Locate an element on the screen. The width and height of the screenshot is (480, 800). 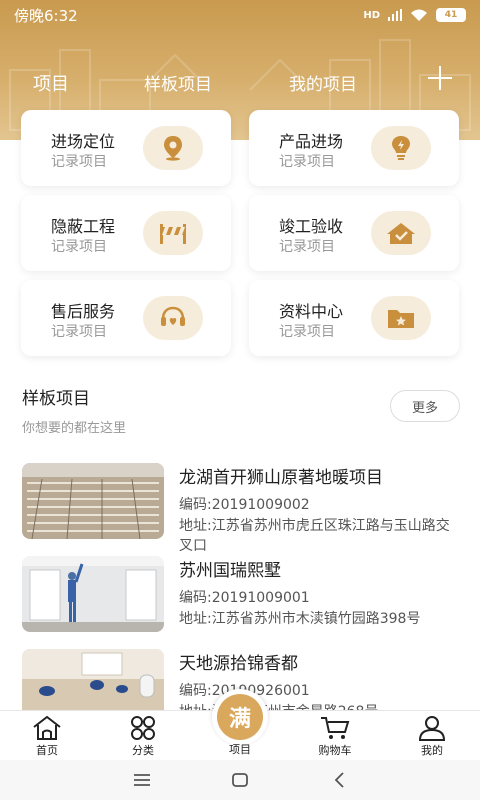
signal-icon: HD is located at coordinates (371, 15).